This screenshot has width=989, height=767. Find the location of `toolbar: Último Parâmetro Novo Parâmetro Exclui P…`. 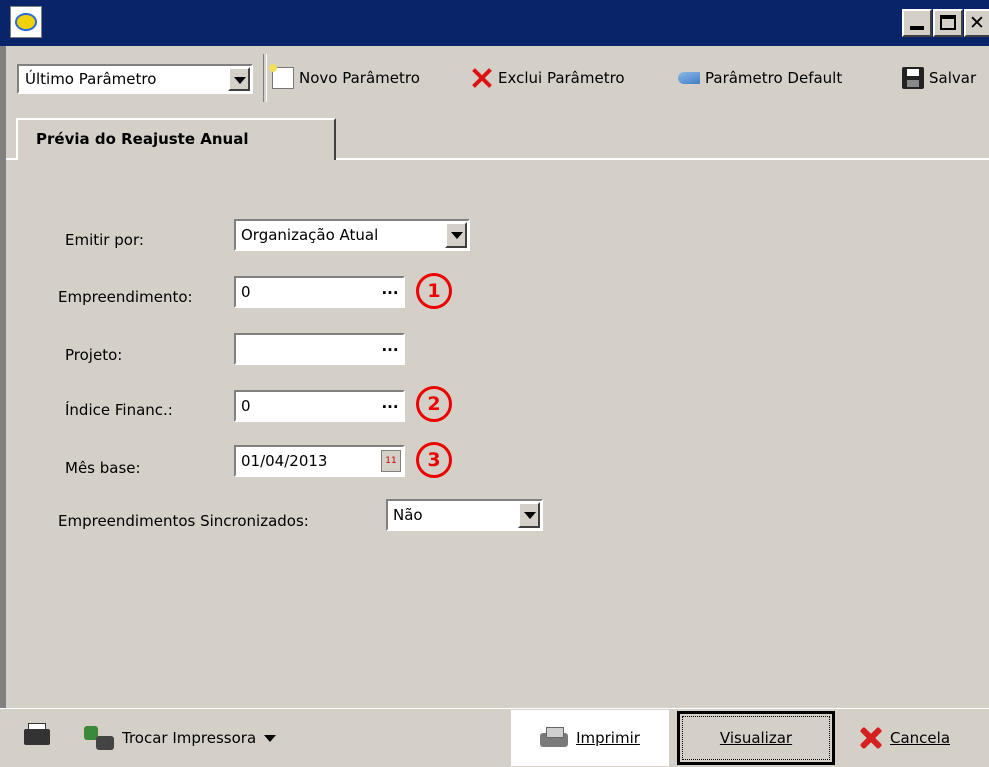

toolbar: Último Parâmetro Novo Parâmetro Exclui P… is located at coordinates (494, 78).